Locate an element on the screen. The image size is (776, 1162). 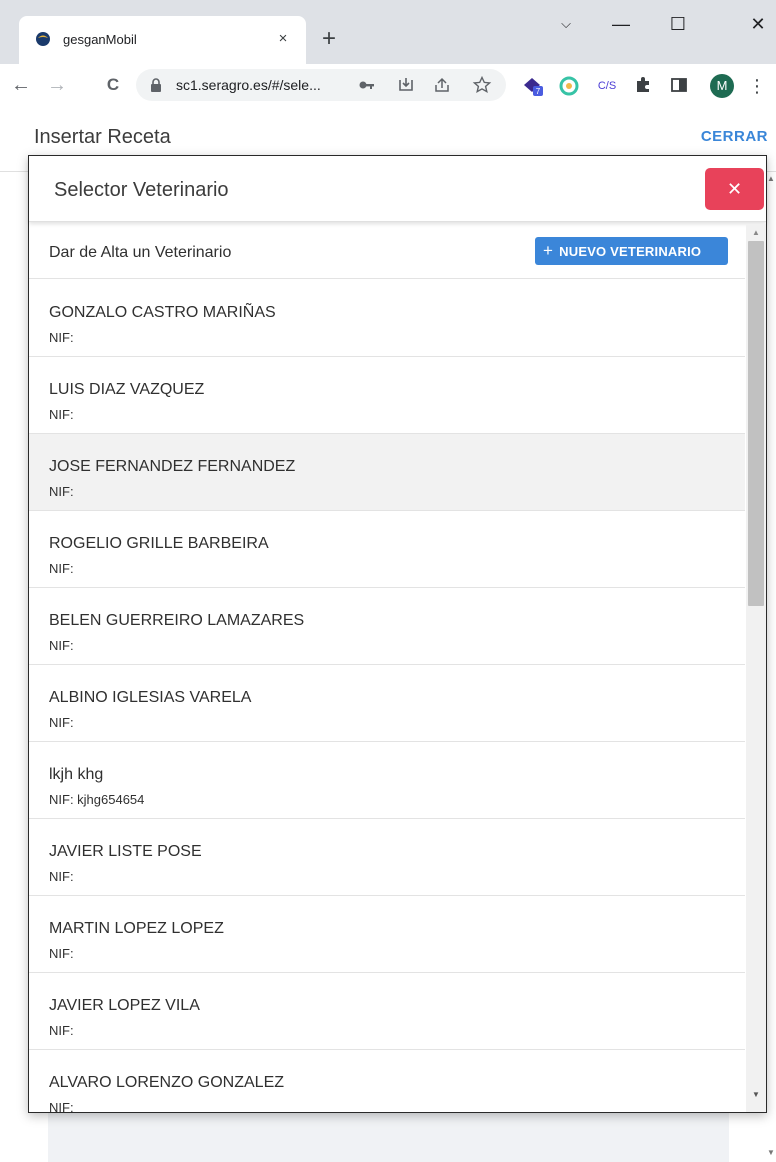
veterinarian-nif: NIF: kjhg654654 is located at coordinates (97, 799).